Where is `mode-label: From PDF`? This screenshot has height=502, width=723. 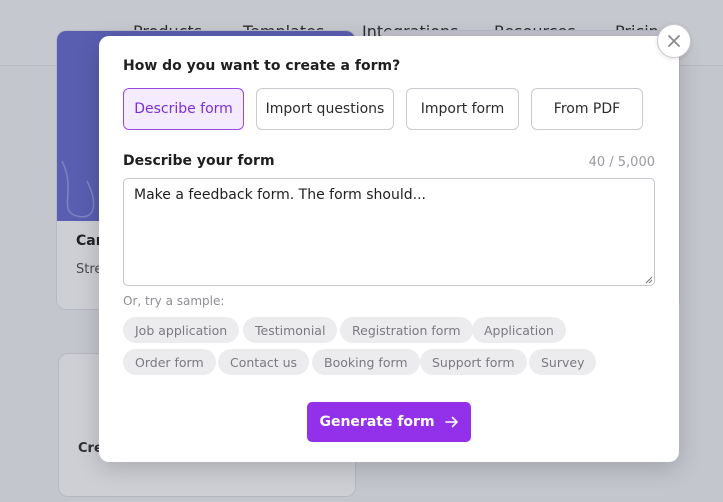
mode-label: From PDF is located at coordinates (587, 109).